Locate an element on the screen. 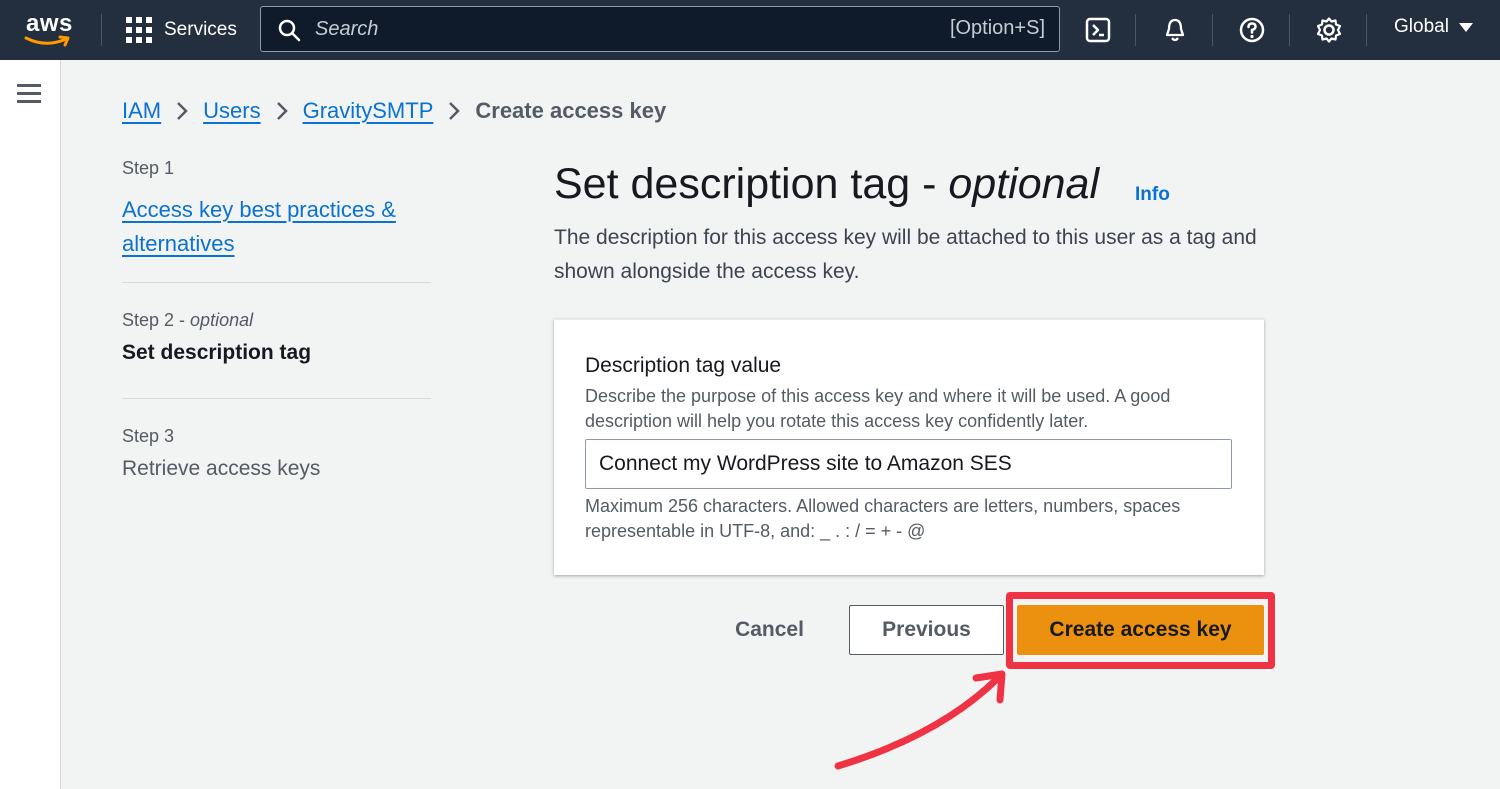 The image size is (1500, 789). side-navigation-rail is located at coordinates (30, 424).